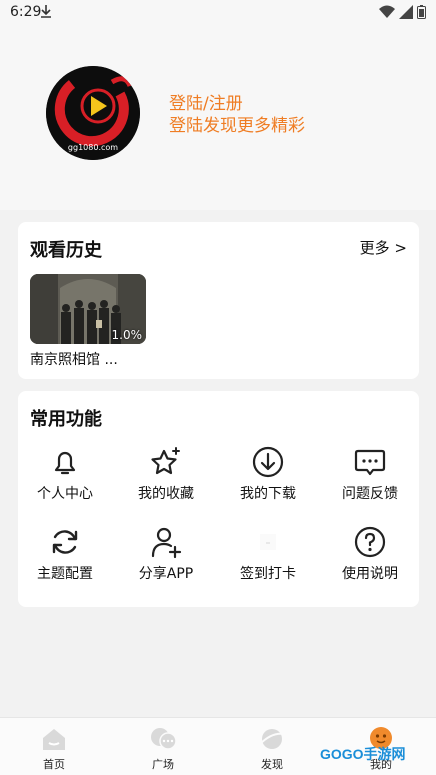 Image resolution: width=436 pixels, height=775 pixels. Describe the element at coordinates (127, 335) in the screenshot. I see `watch-progress: 1.0%` at that location.